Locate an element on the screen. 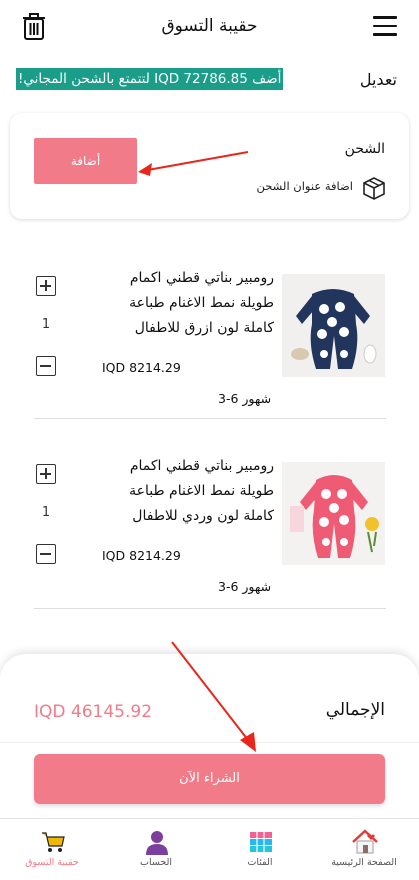  tab-label: حقيبة التسوق is located at coordinates (52, 862).